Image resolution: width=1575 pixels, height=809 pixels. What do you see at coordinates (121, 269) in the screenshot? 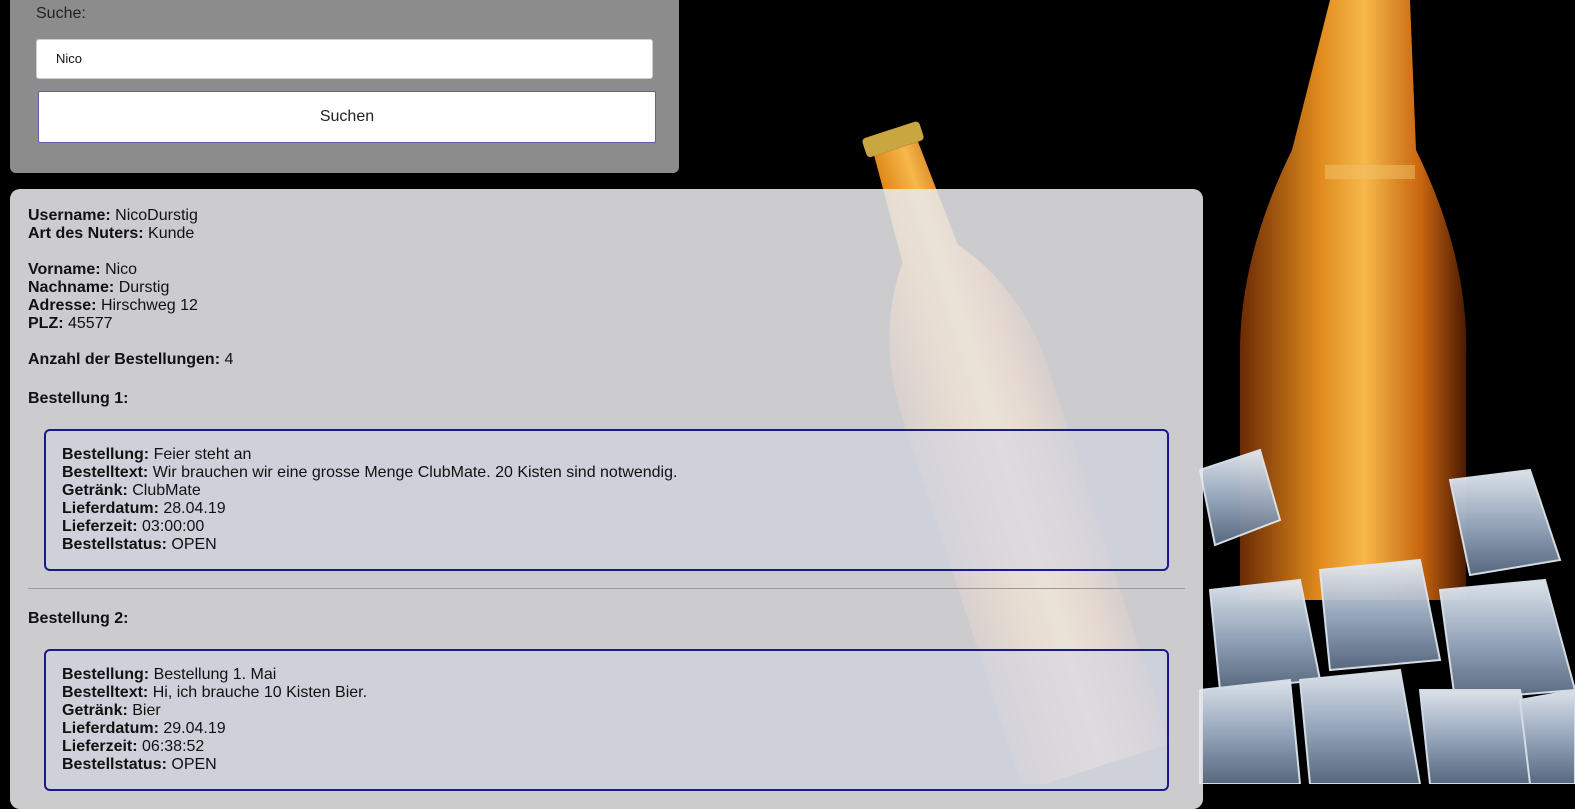
I see `firstname-value: Nico` at bounding box center [121, 269].